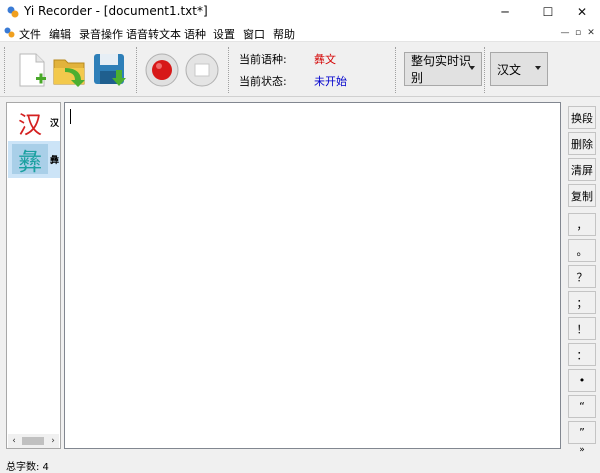 This screenshot has height=473, width=600. I want to click on app-icon, so click(13, 12).